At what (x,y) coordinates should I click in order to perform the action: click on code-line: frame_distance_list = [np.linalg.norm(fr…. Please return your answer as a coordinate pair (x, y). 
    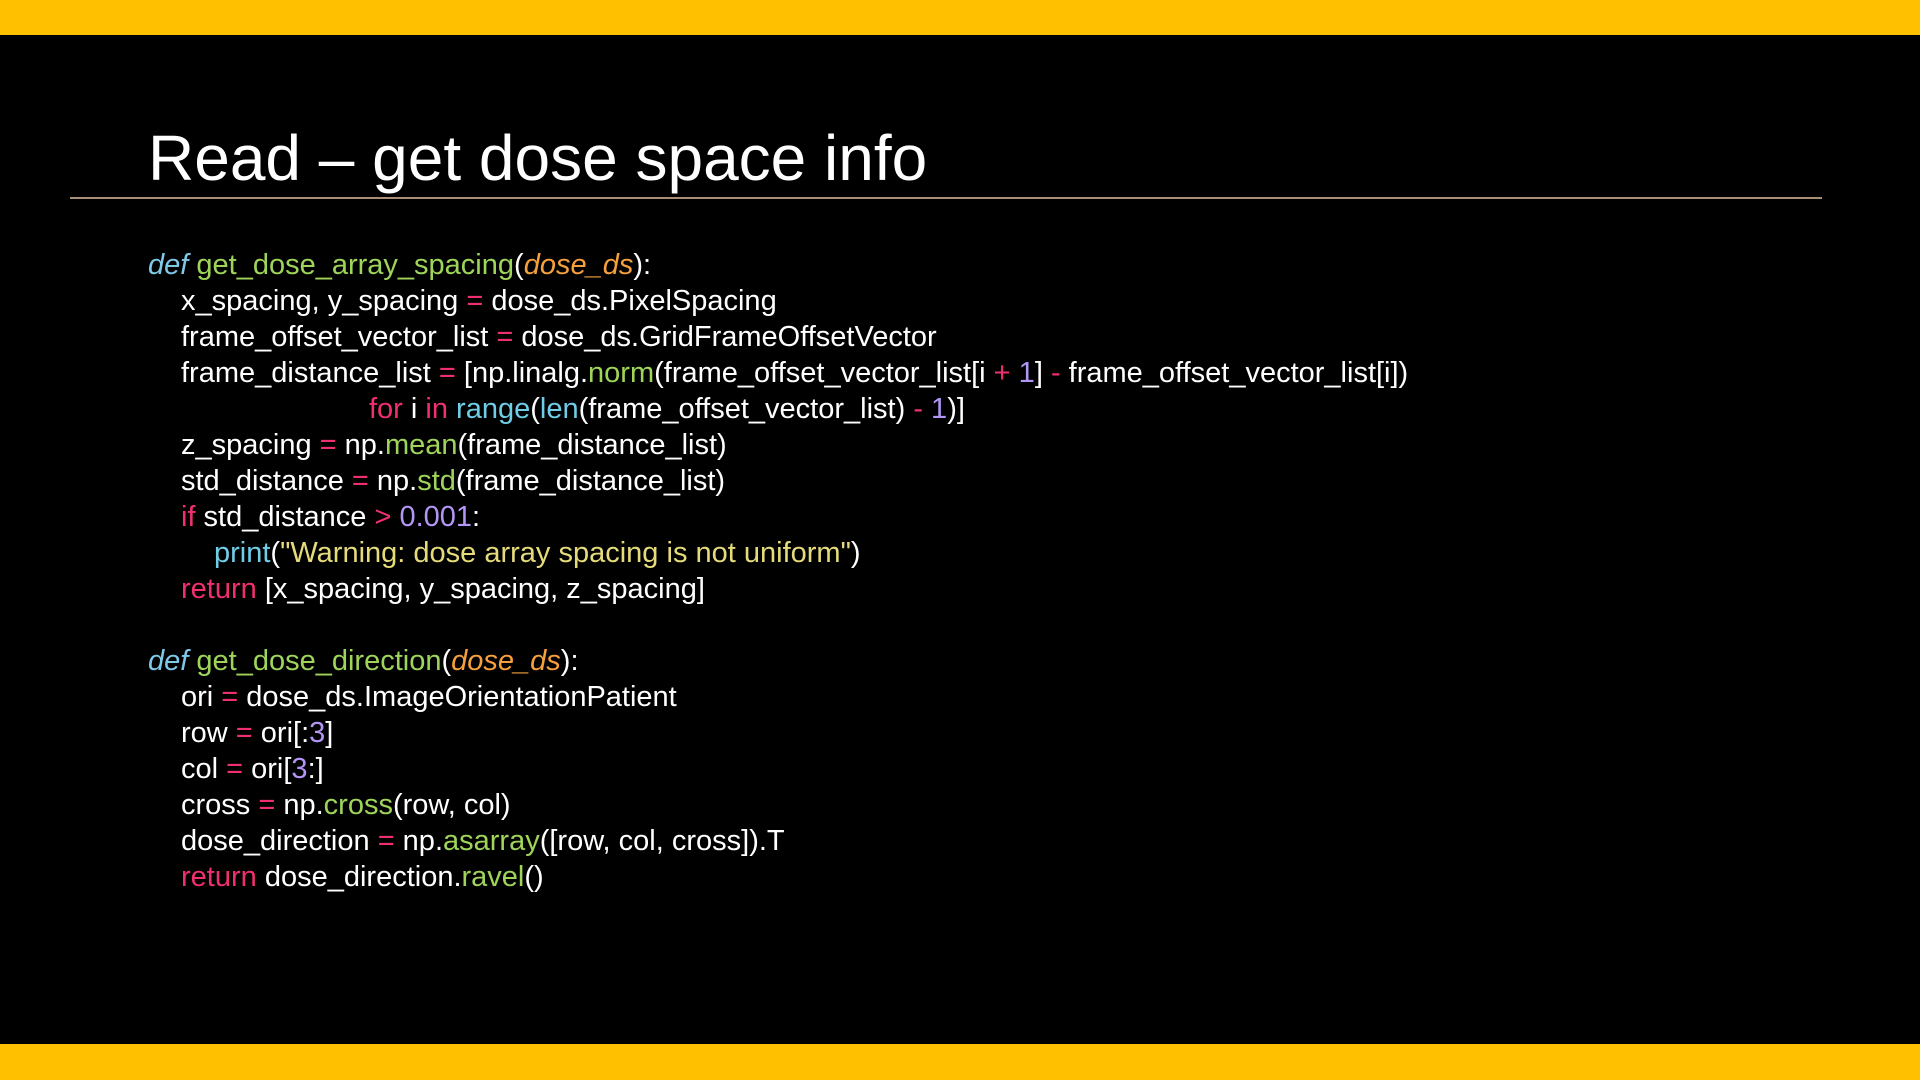
    Looking at the image, I should click on (778, 373).